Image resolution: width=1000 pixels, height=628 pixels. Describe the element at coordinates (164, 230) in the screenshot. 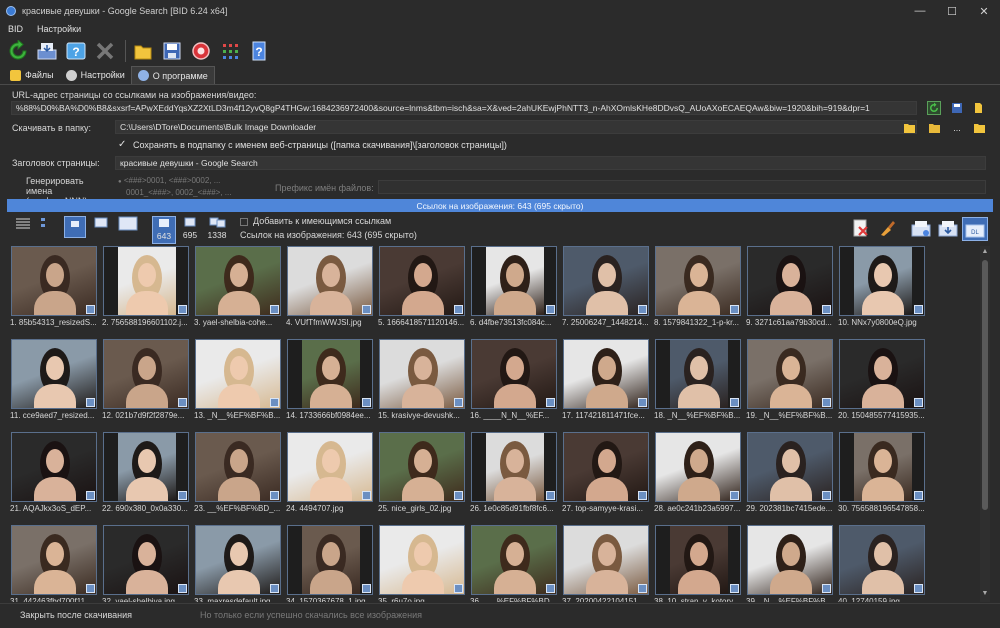

I see `filter-shown-button: 643` at that location.